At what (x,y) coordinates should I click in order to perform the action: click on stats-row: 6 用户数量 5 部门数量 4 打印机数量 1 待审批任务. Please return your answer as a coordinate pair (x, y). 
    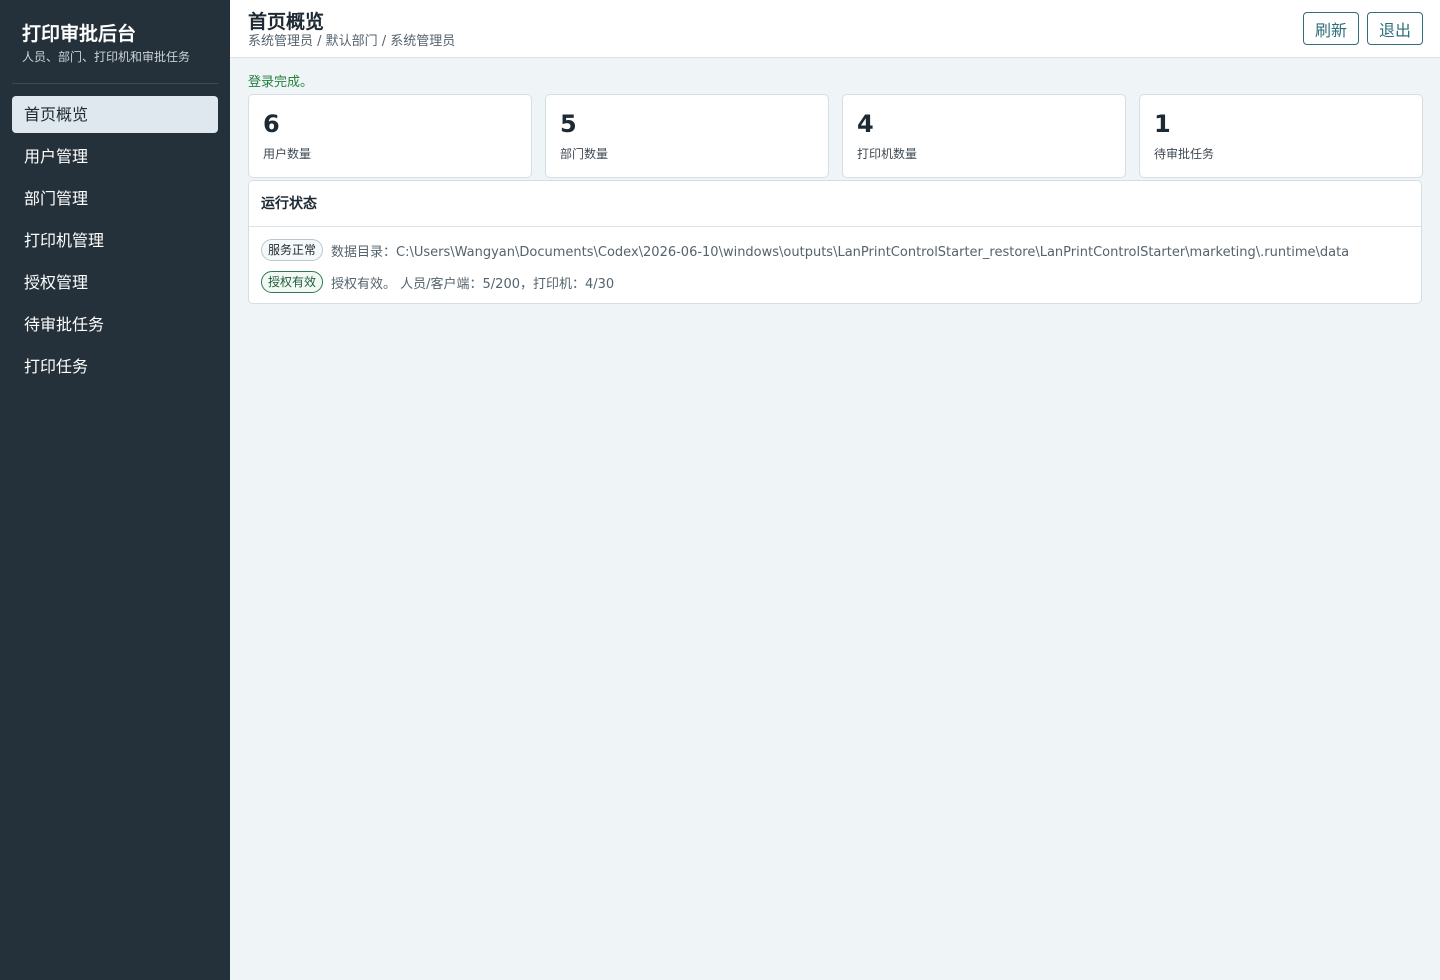
    Looking at the image, I should click on (835, 136).